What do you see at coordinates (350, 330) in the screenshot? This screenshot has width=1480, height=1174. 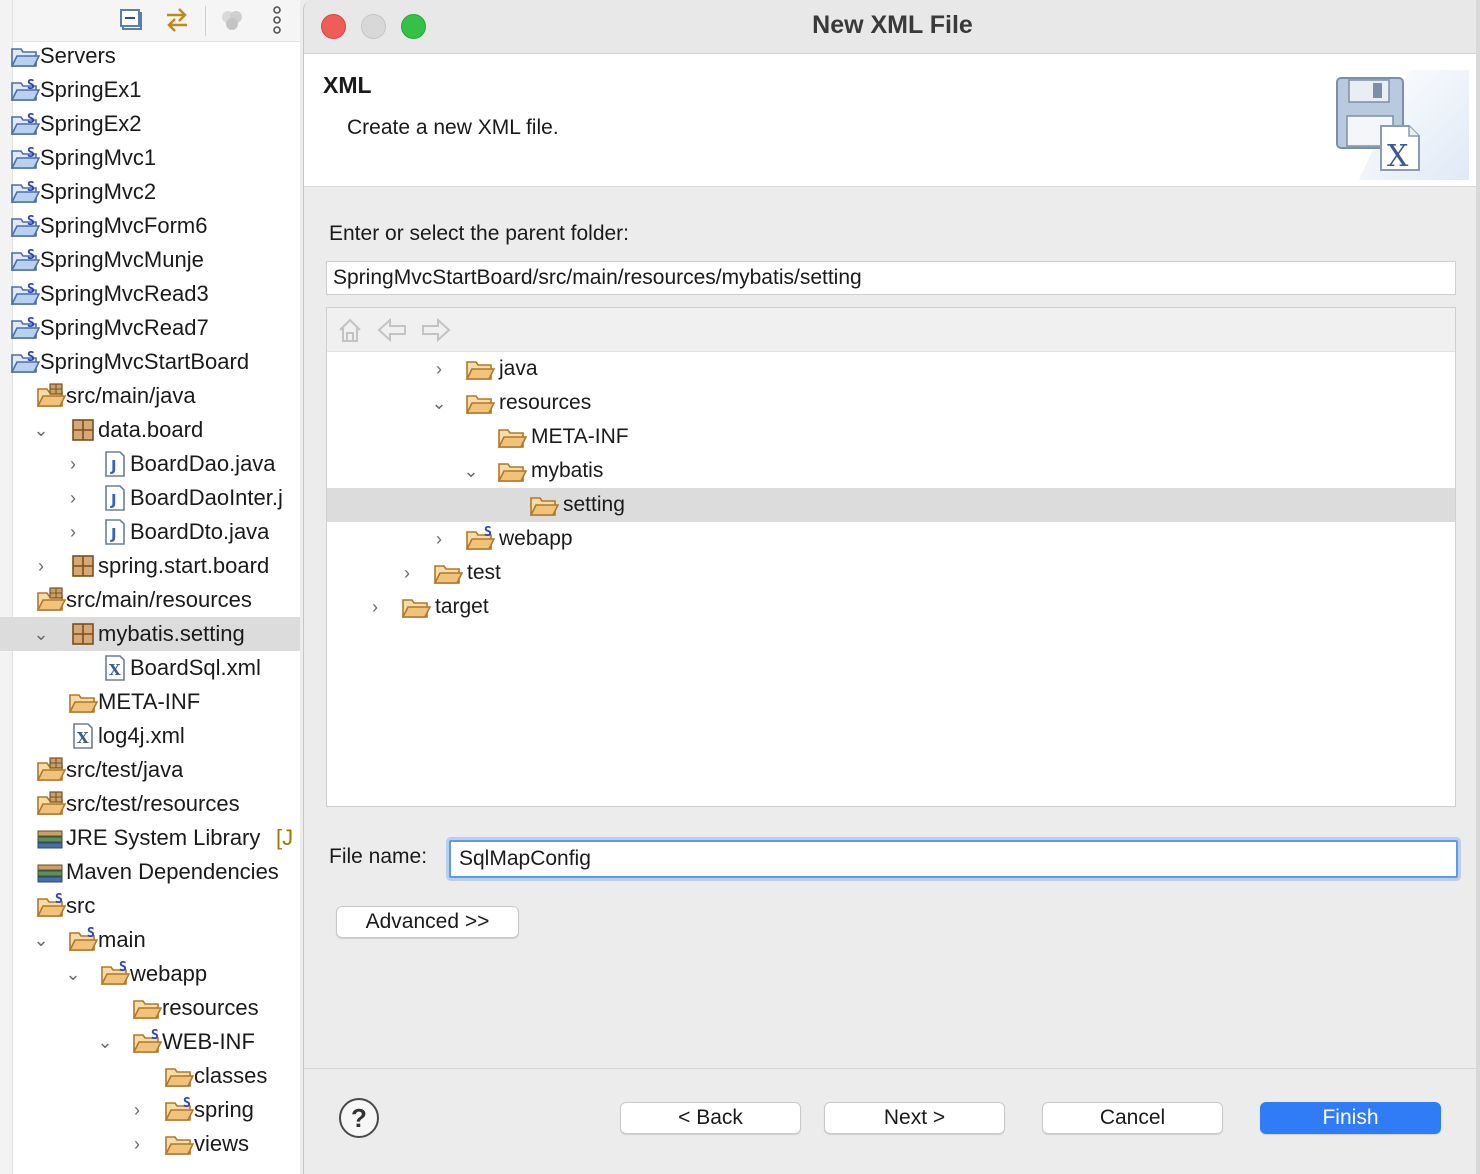 I see `home-icon` at bounding box center [350, 330].